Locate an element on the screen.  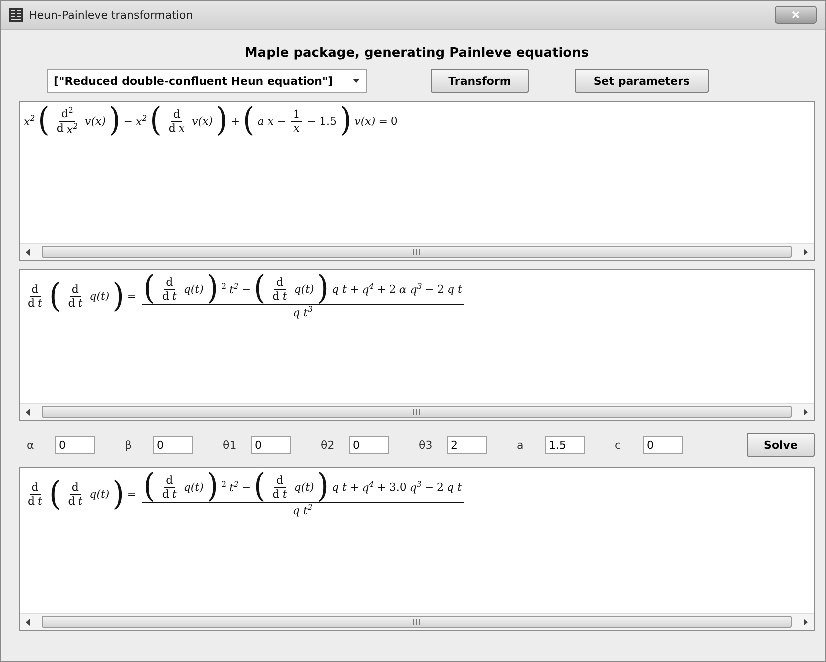
close-icon is located at coordinates (796, 15).